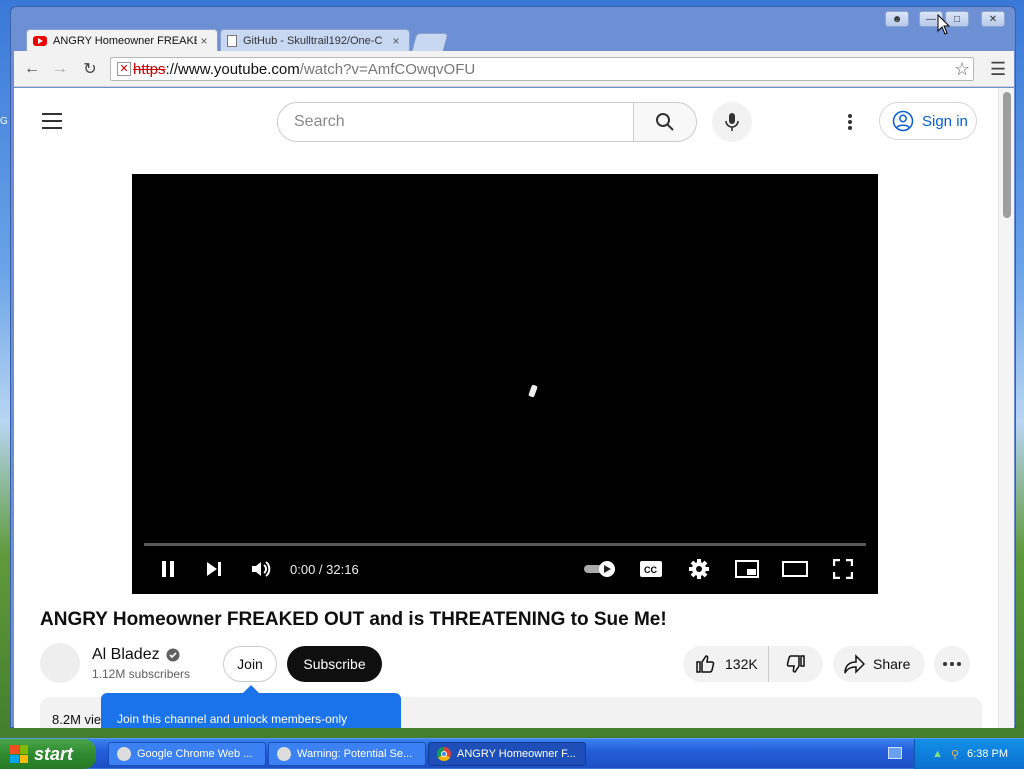  What do you see at coordinates (952, 664) in the screenshot?
I see `more-actions-icon` at bounding box center [952, 664].